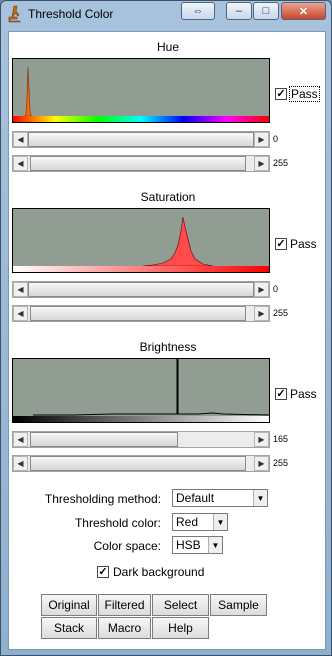 The width and height of the screenshot is (332, 656). I want to click on brightness-pass-label: Pass, so click(303, 394).